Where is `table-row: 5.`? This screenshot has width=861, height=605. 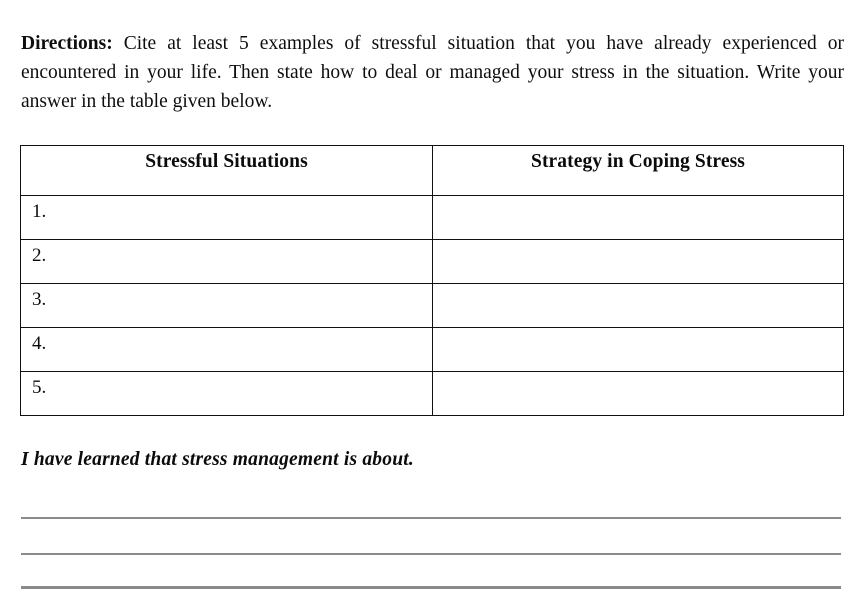
table-row: 5. is located at coordinates (432, 393).